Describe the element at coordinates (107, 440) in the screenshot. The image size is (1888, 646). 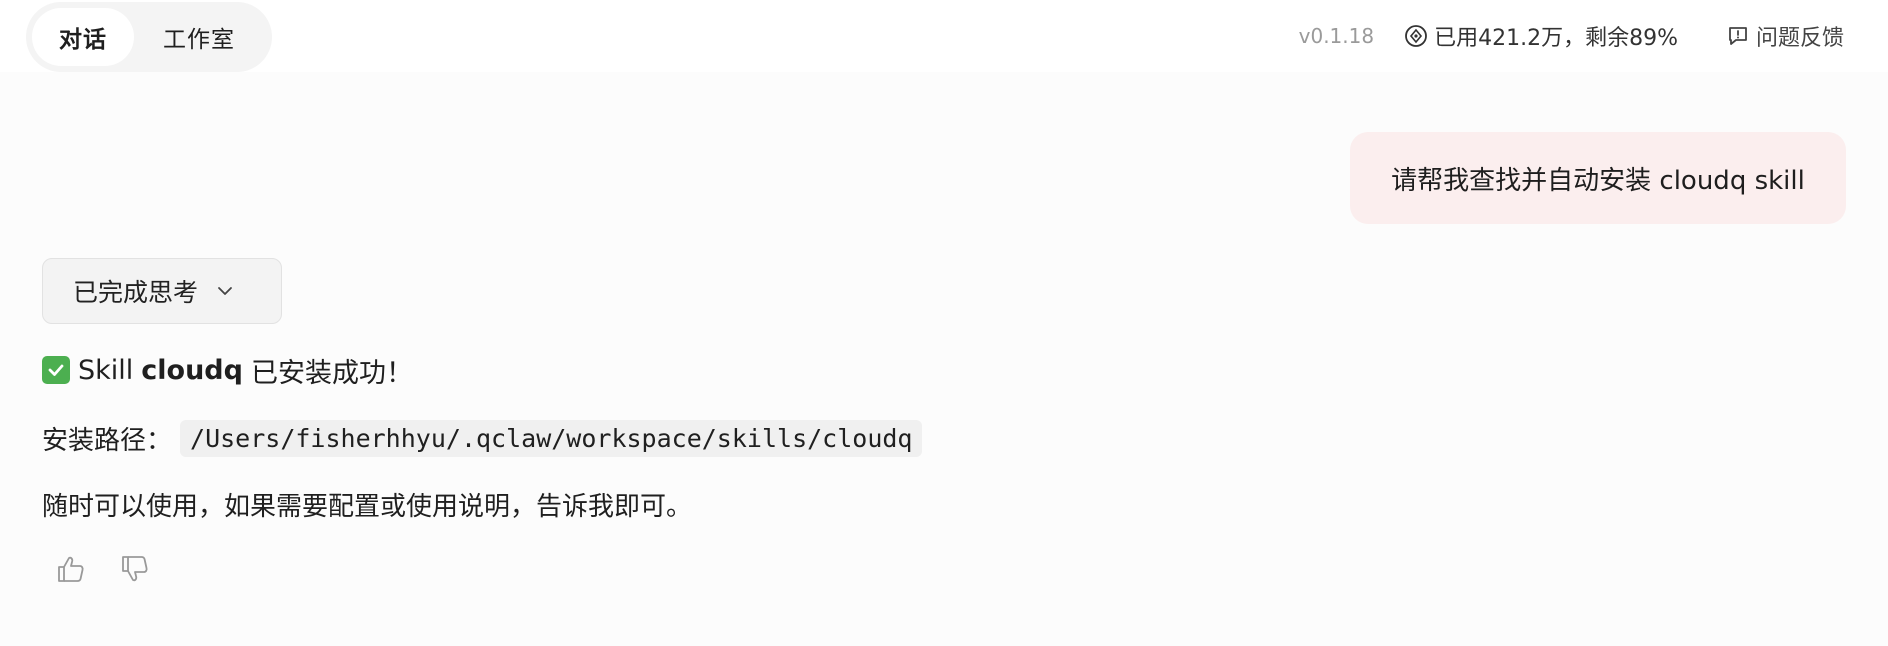
I see `install-path-label: 安装路径：` at that location.